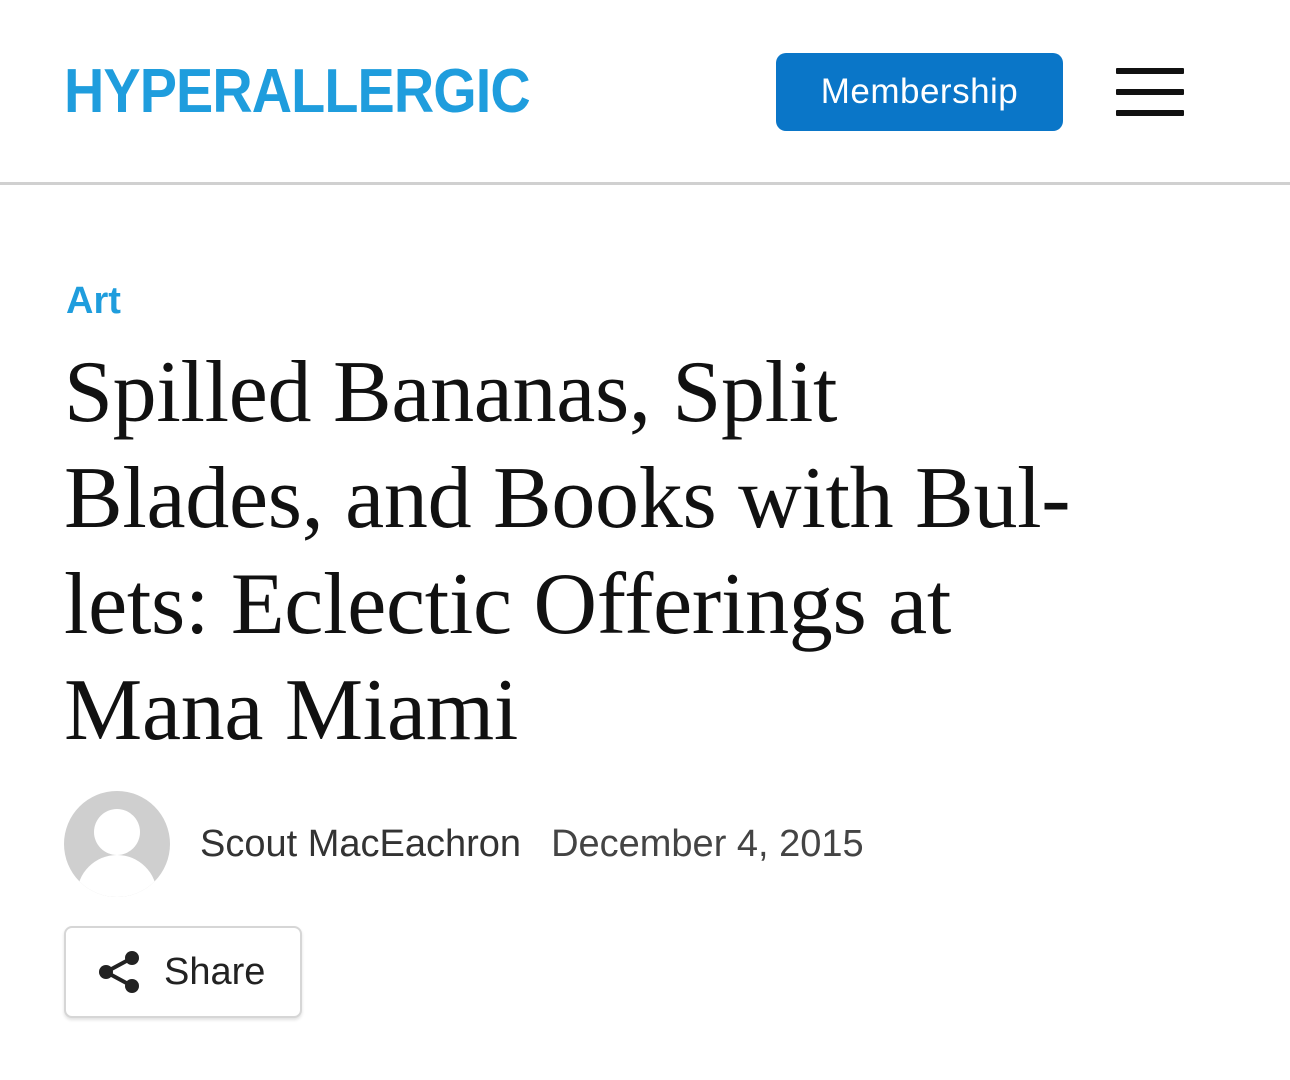 The image size is (1290, 1080). Describe the element at coordinates (919, 92) in the screenshot. I see `membership-button: Membership` at that location.